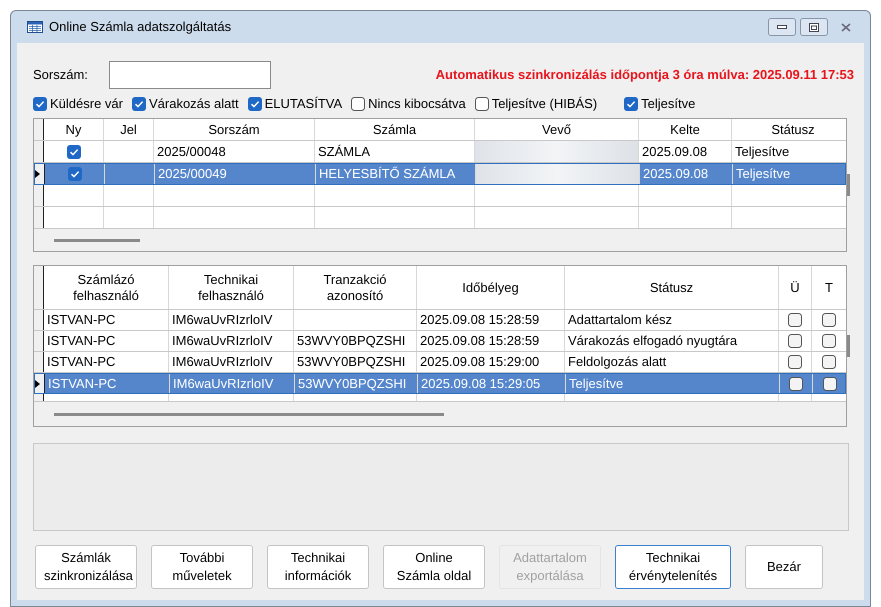 This screenshot has width=881, height=607. Describe the element at coordinates (140, 27) in the screenshot. I see `window-title: Online Számla adatszolgáltatás` at that location.